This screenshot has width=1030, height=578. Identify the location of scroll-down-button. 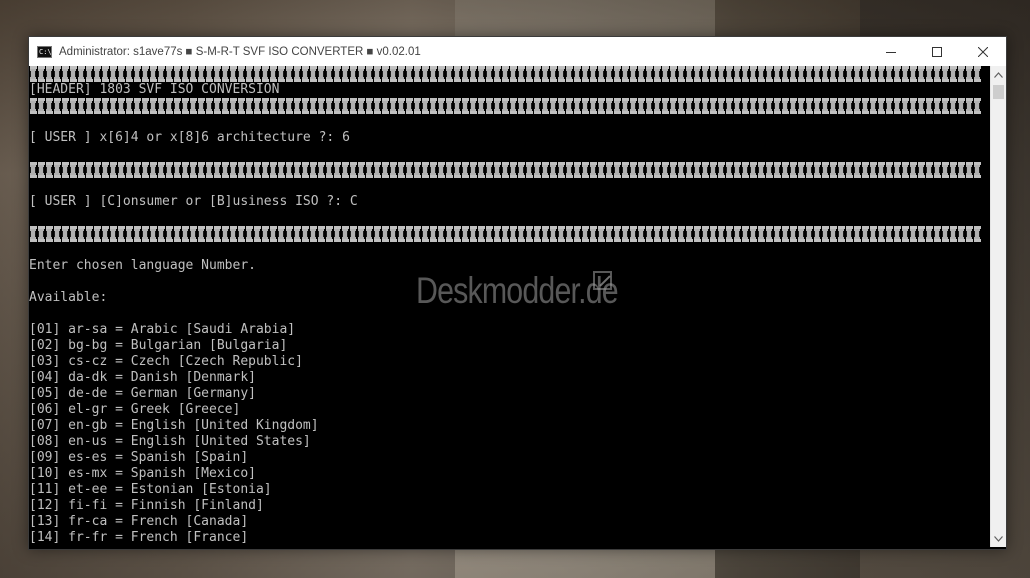
(998, 538).